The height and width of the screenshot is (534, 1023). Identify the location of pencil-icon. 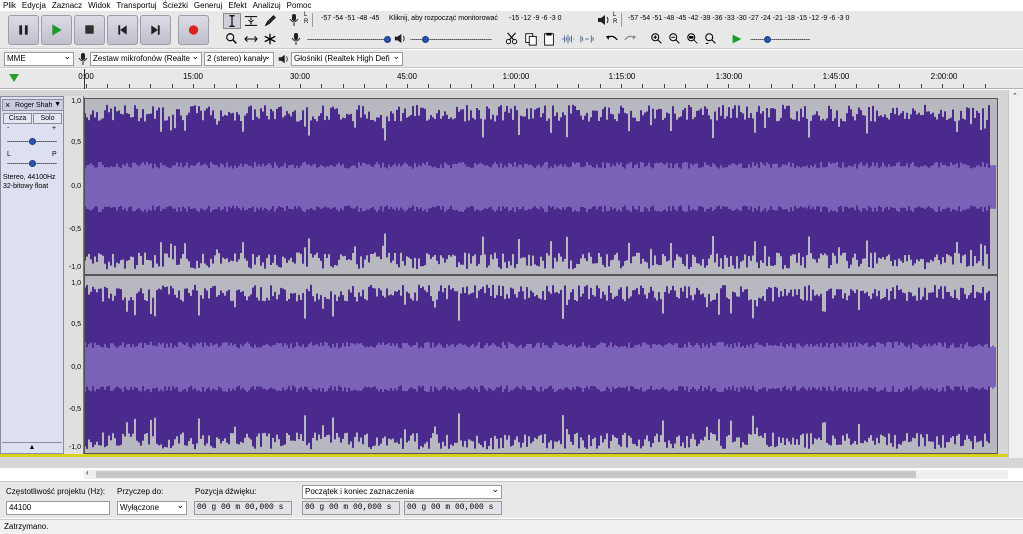
(270, 21).